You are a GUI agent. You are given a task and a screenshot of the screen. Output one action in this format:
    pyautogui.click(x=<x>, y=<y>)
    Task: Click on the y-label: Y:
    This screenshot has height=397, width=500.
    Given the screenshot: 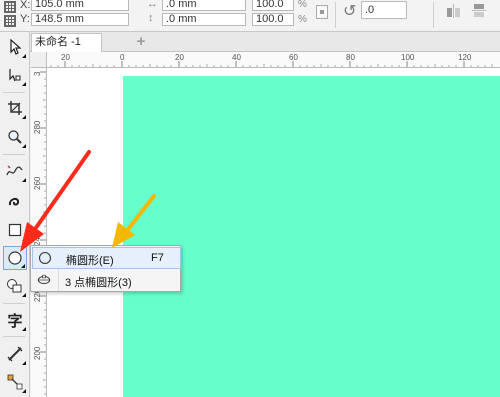 What is the action you would take?
    pyautogui.click(x=25, y=19)
    